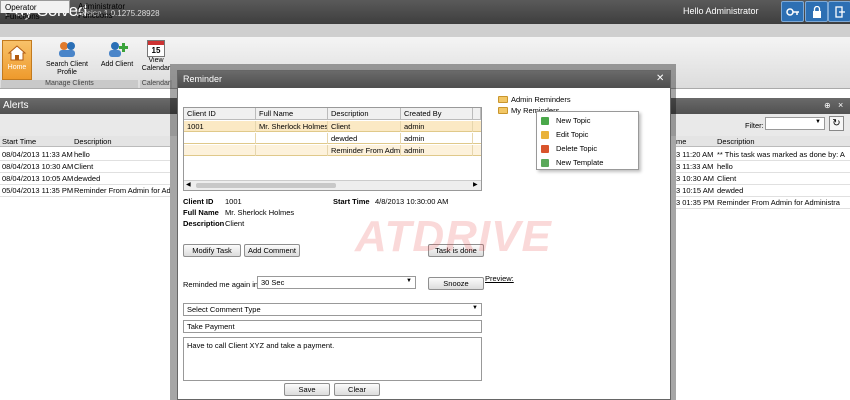  What do you see at coordinates (220, 114) in the screenshot?
I see `col-client-id: Client ID` at bounding box center [220, 114].